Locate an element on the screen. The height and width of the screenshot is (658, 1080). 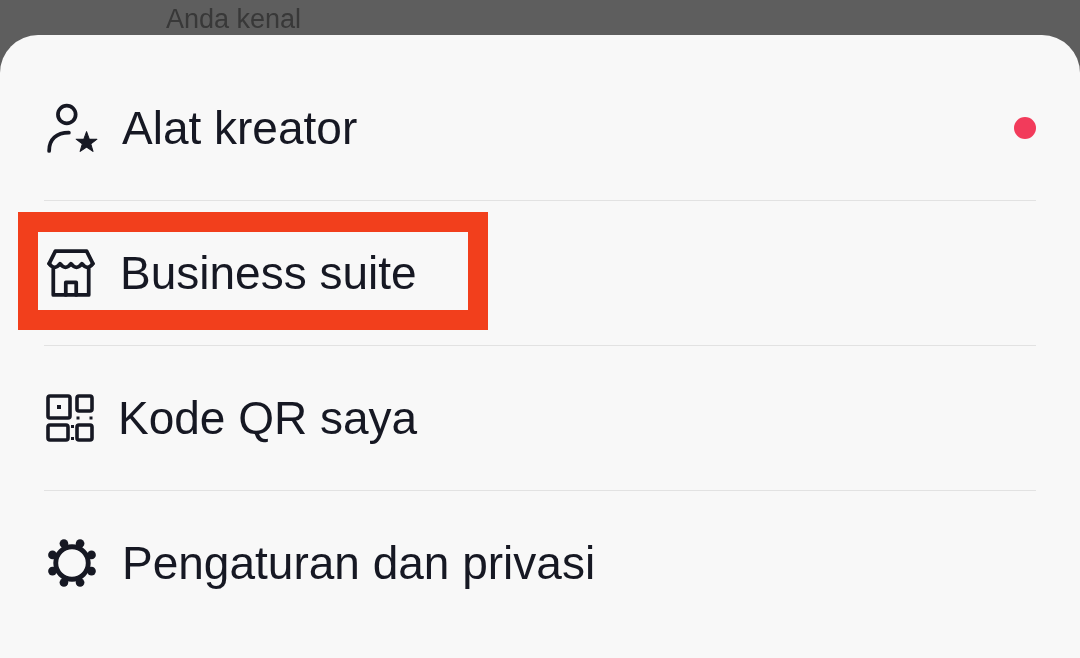
gear-icon is located at coordinates (72, 563).